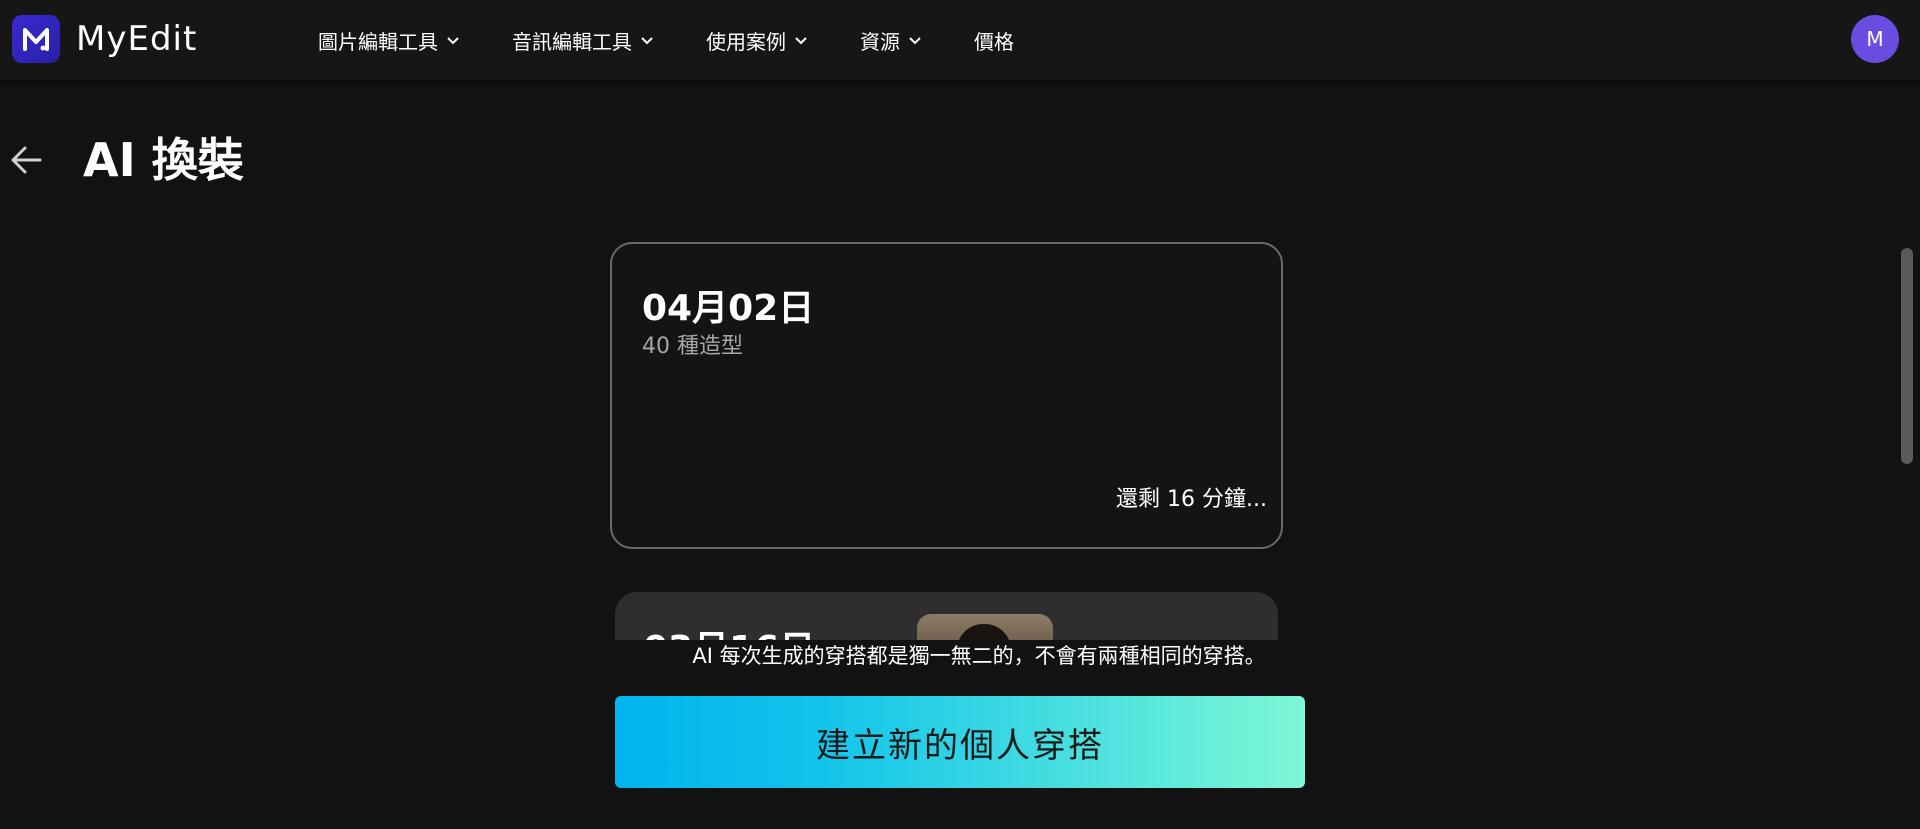 Image resolution: width=1920 pixels, height=829 pixels. What do you see at coordinates (692, 346) in the screenshot?
I see `job-style-count: 40 種造型` at bounding box center [692, 346].